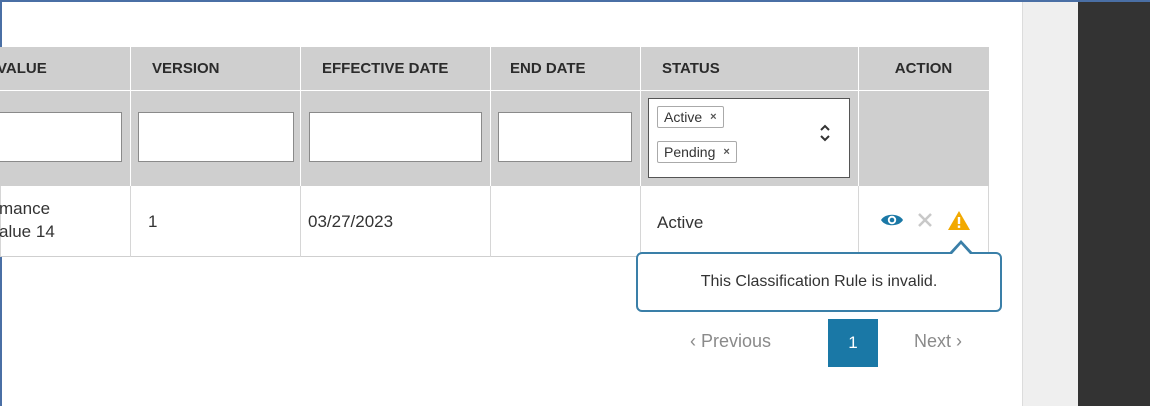 Image resolution: width=1150 pixels, height=406 pixels. I want to click on cell-value-line: alue 14, so click(27, 231).